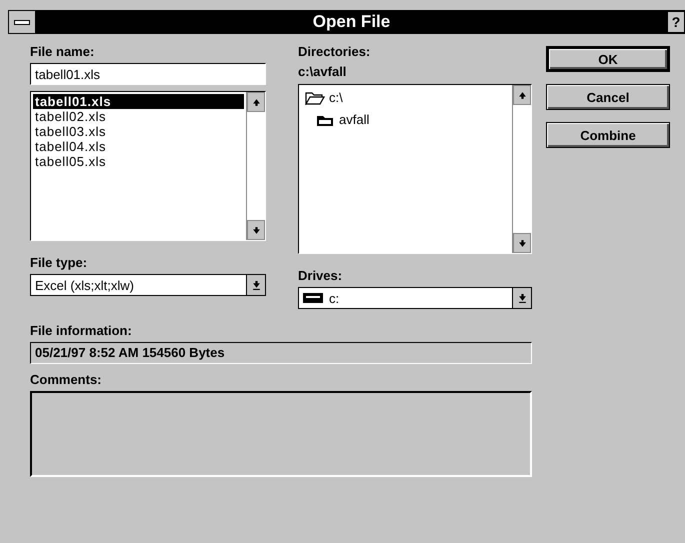  What do you see at coordinates (281, 434) in the screenshot?
I see `comments-field` at bounding box center [281, 434].